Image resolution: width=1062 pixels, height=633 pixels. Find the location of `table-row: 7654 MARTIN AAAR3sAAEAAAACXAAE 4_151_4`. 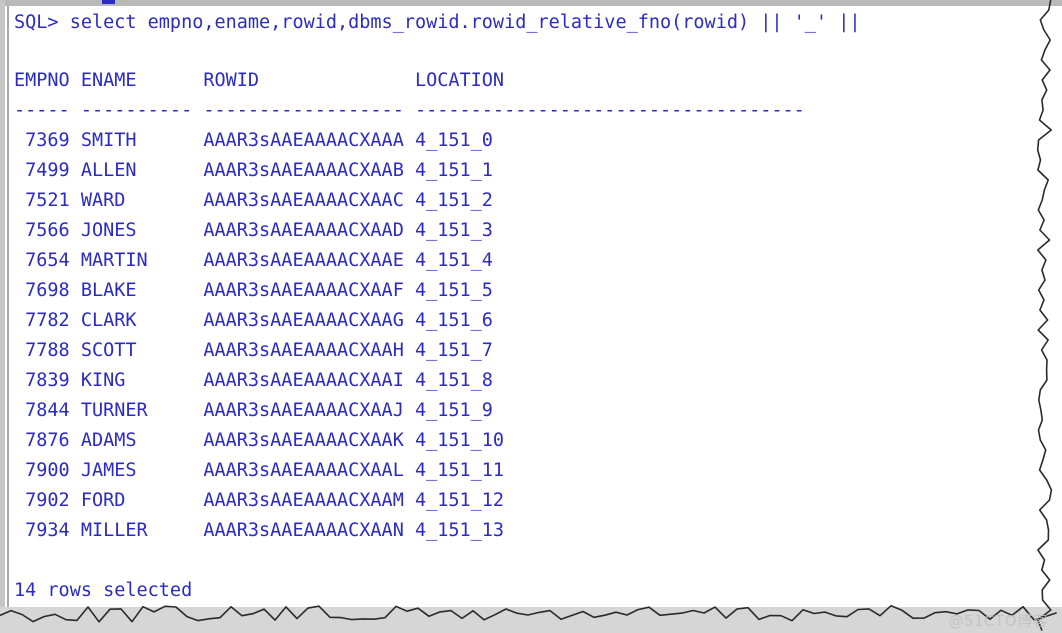

table-row: 7654 MARTIN AAAR3sAAEAAAACXAAE 4_151_4 is located at coordinates (253, 260).